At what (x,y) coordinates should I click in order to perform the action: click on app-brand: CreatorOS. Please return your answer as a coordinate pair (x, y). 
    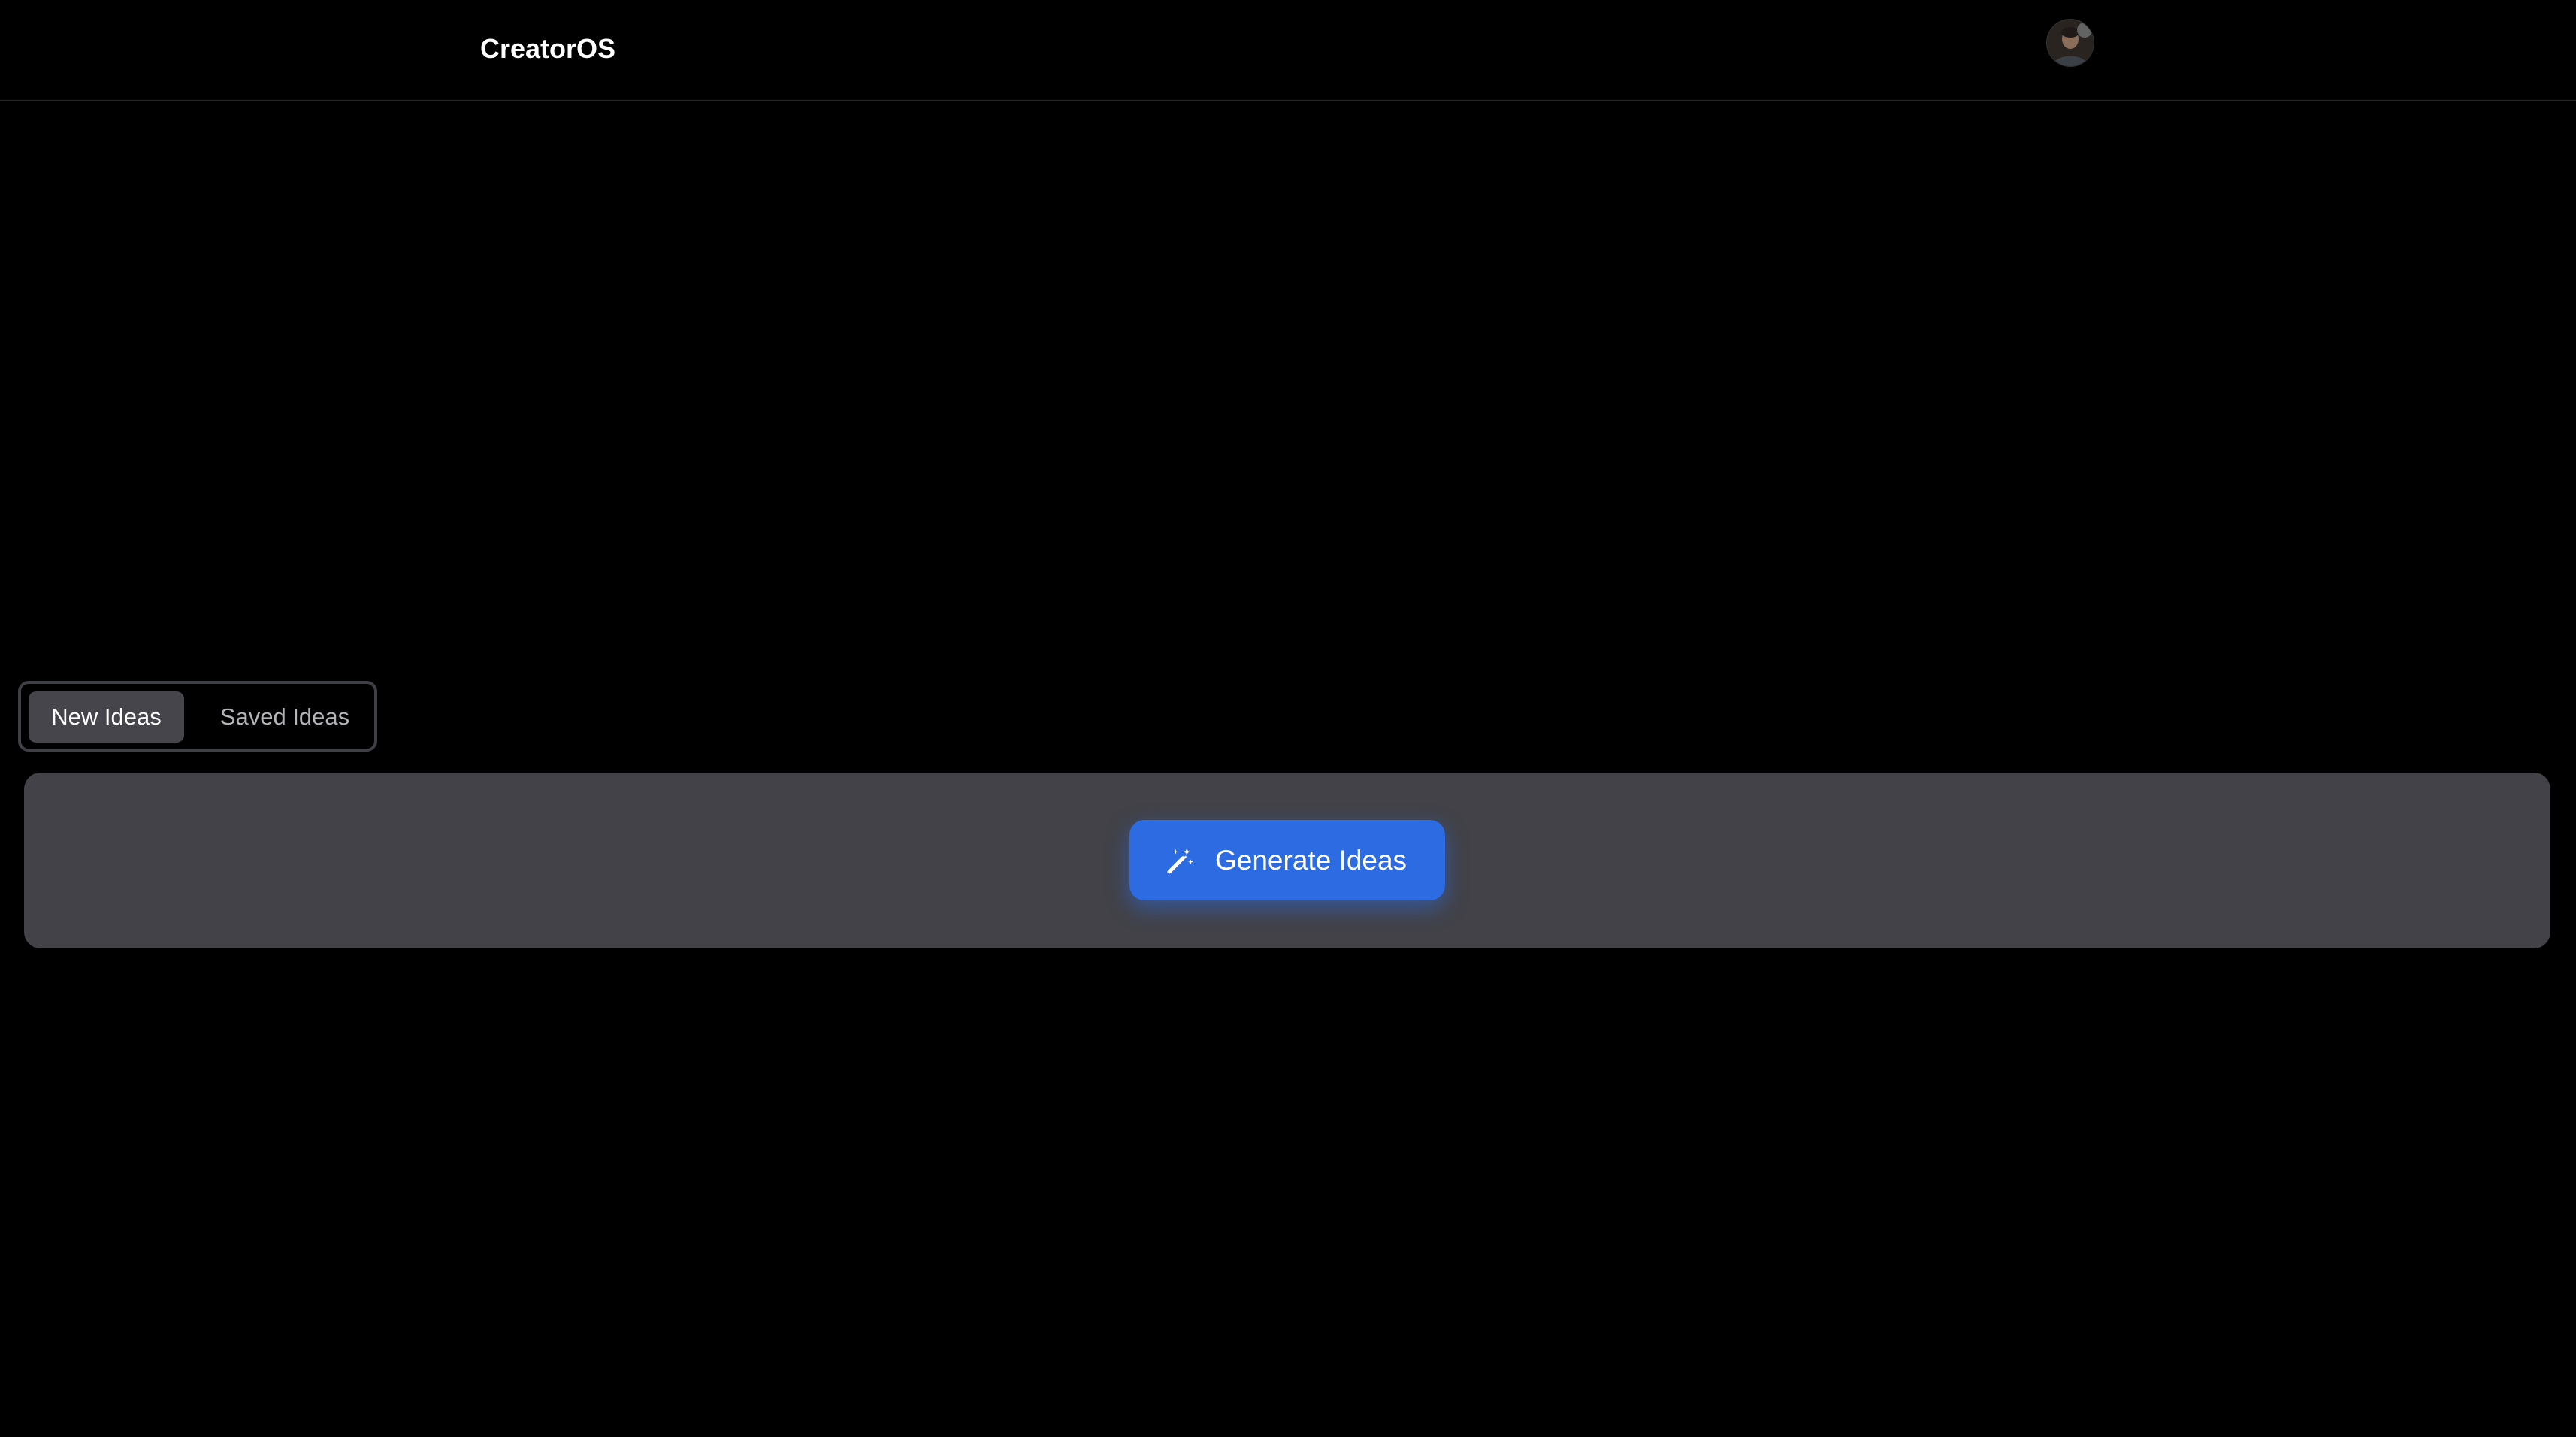
    Looking at the image, I should click on (547, 49).